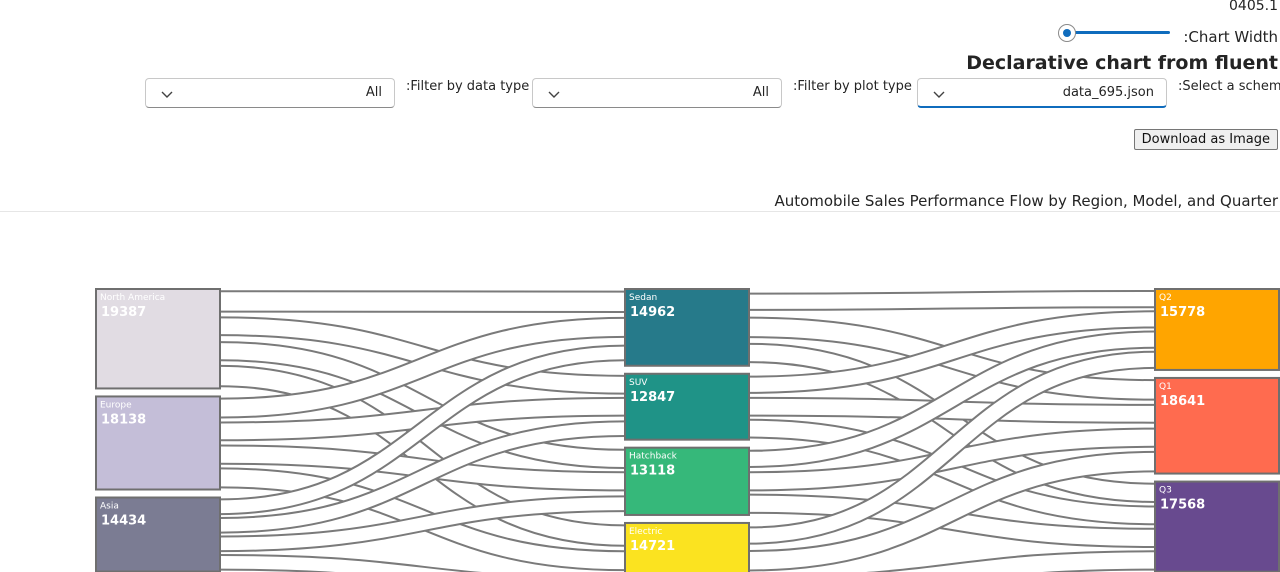  I want to click on sankey-node-value: 18138, so click(123, 419).